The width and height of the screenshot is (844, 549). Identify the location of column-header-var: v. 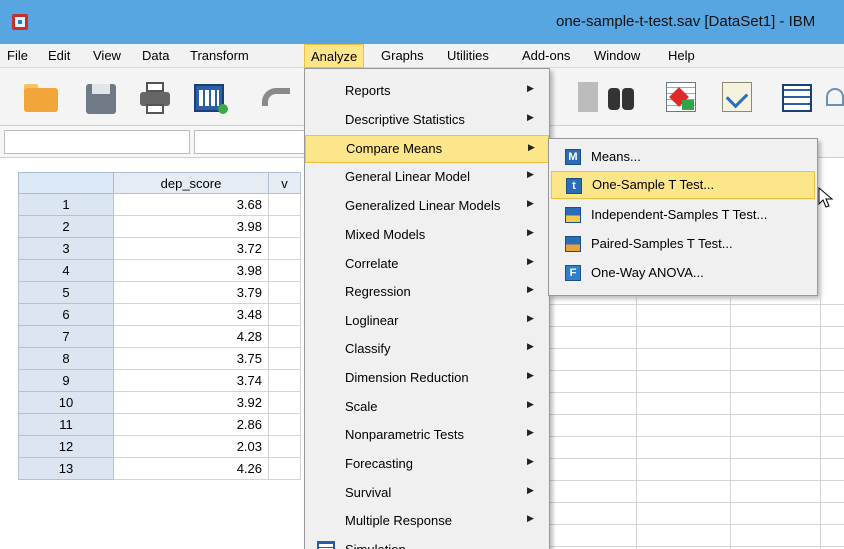
(285, 183).